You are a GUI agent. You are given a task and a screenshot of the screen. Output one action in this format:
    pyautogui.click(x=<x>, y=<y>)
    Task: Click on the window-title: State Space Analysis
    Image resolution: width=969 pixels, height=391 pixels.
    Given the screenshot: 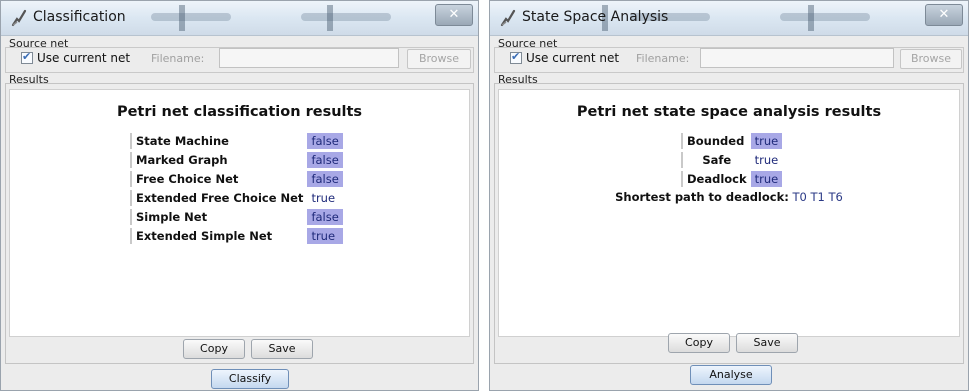 What is the action you would take?
    pyautogui.click(x=595, y=17)
    